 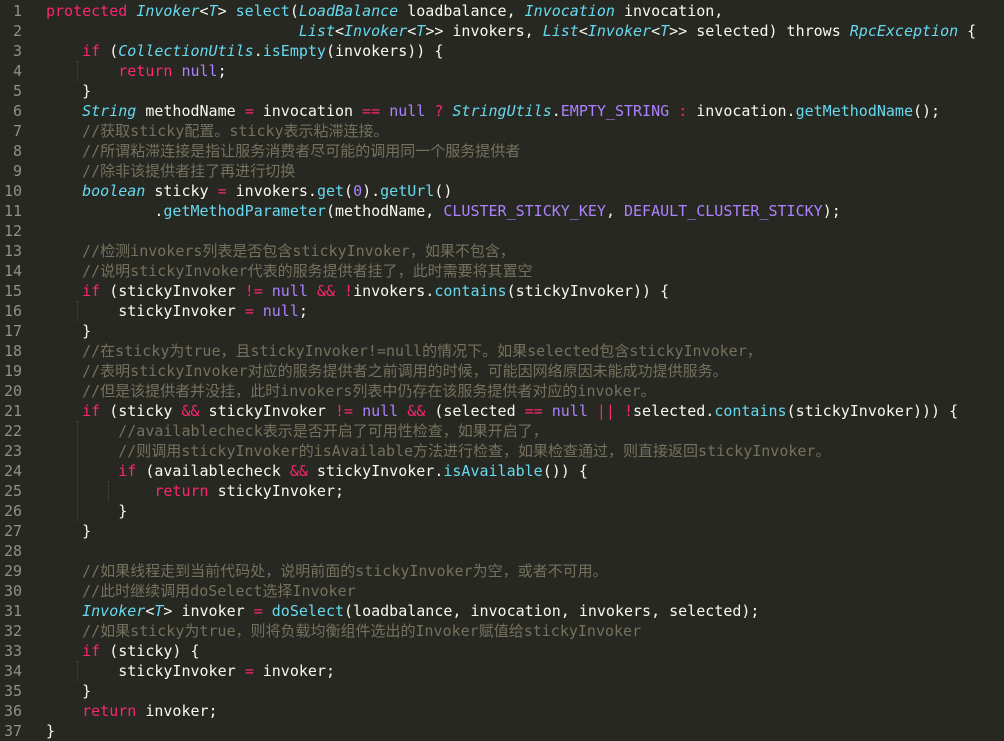 I want to click on code-line: 28, so click(x=502, y=551).